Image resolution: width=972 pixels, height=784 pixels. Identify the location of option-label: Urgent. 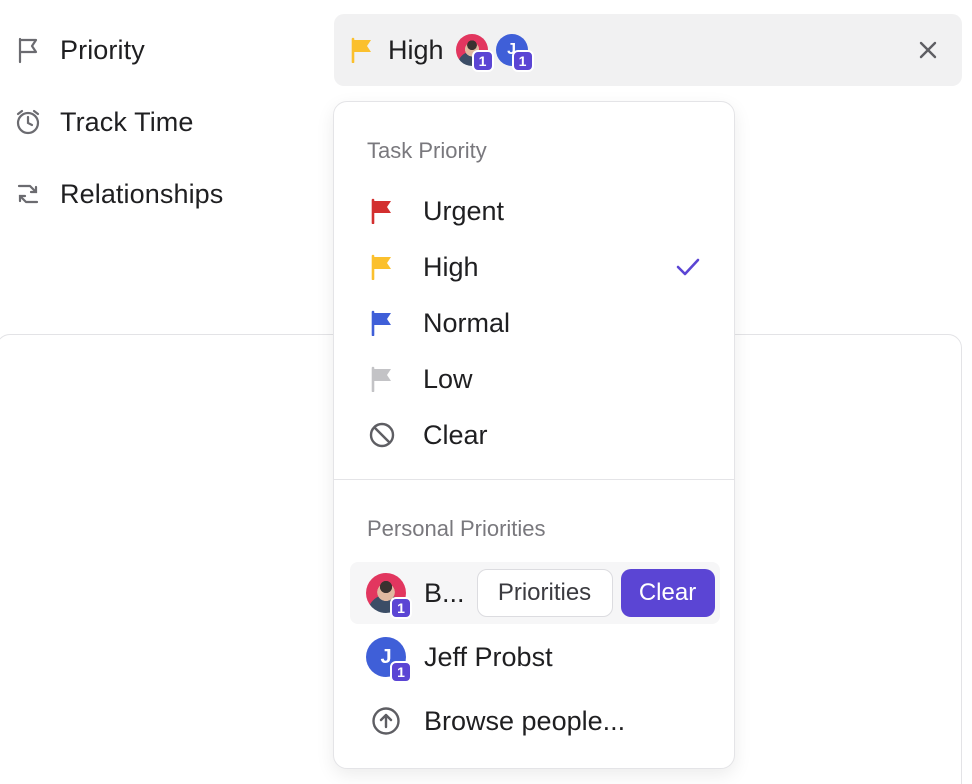
(464, 210).